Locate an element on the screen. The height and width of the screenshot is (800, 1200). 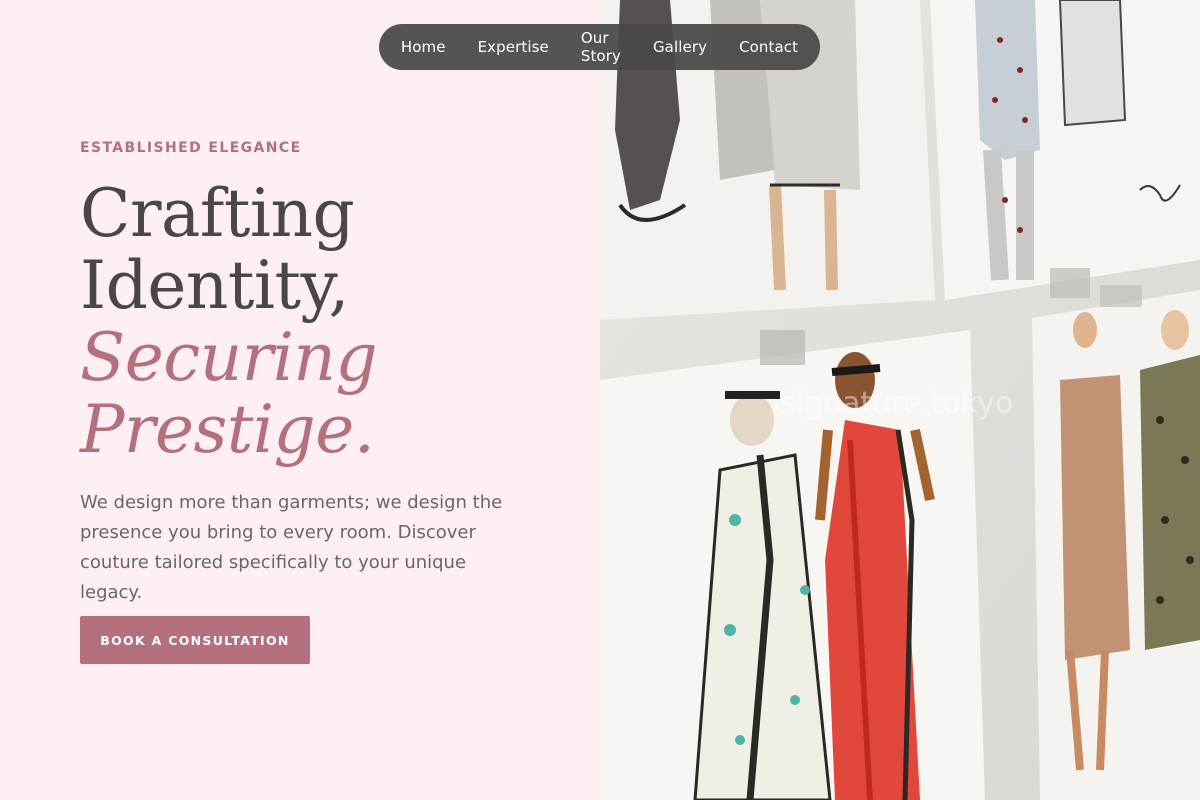
nav-our-story-link: Our Story is located at coordinates (601, 47).